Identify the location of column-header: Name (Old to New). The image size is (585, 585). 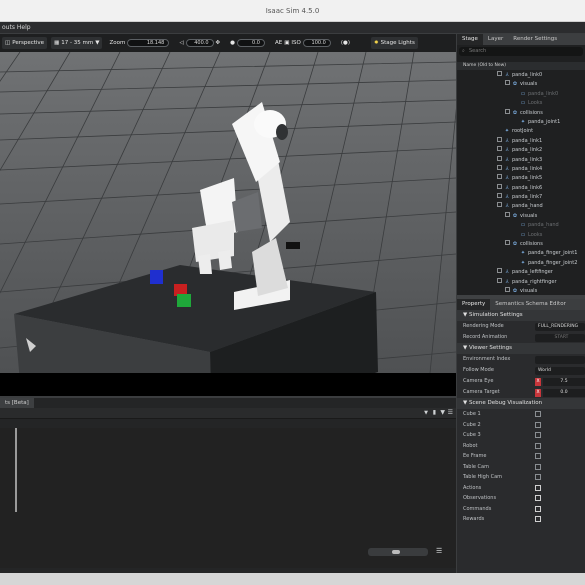
(521, 66).